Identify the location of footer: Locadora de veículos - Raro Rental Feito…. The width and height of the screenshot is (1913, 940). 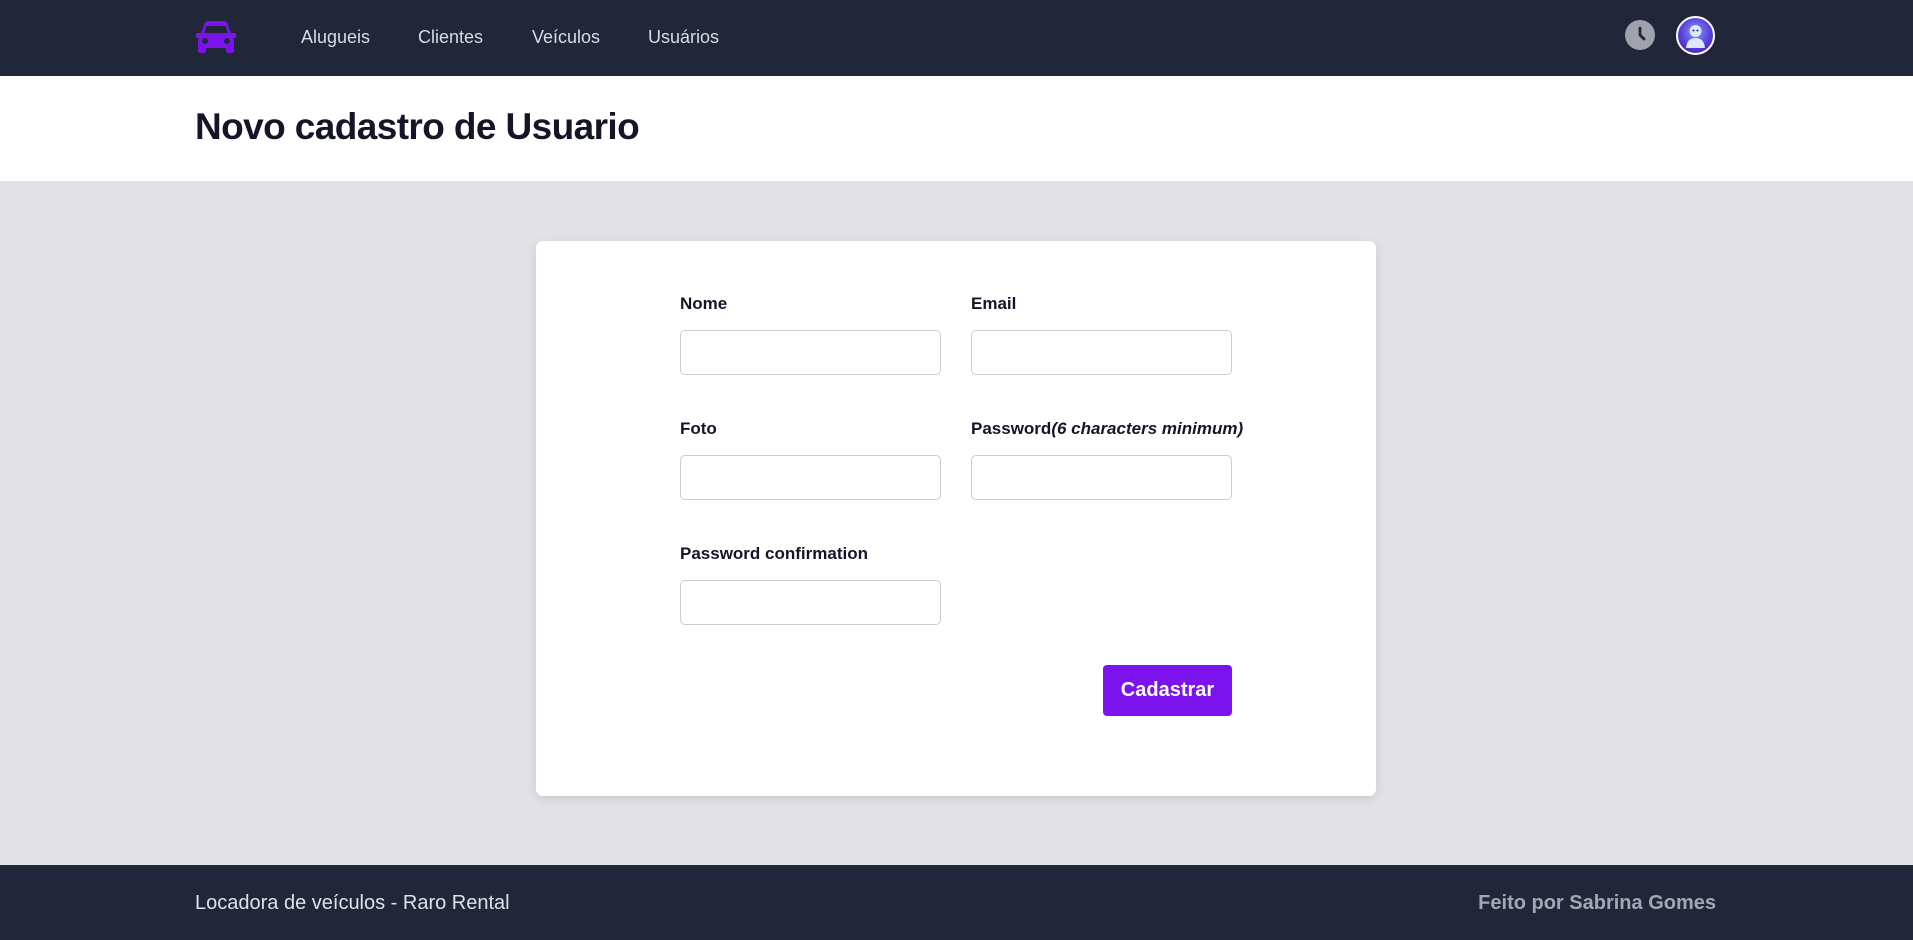
(956, 902).